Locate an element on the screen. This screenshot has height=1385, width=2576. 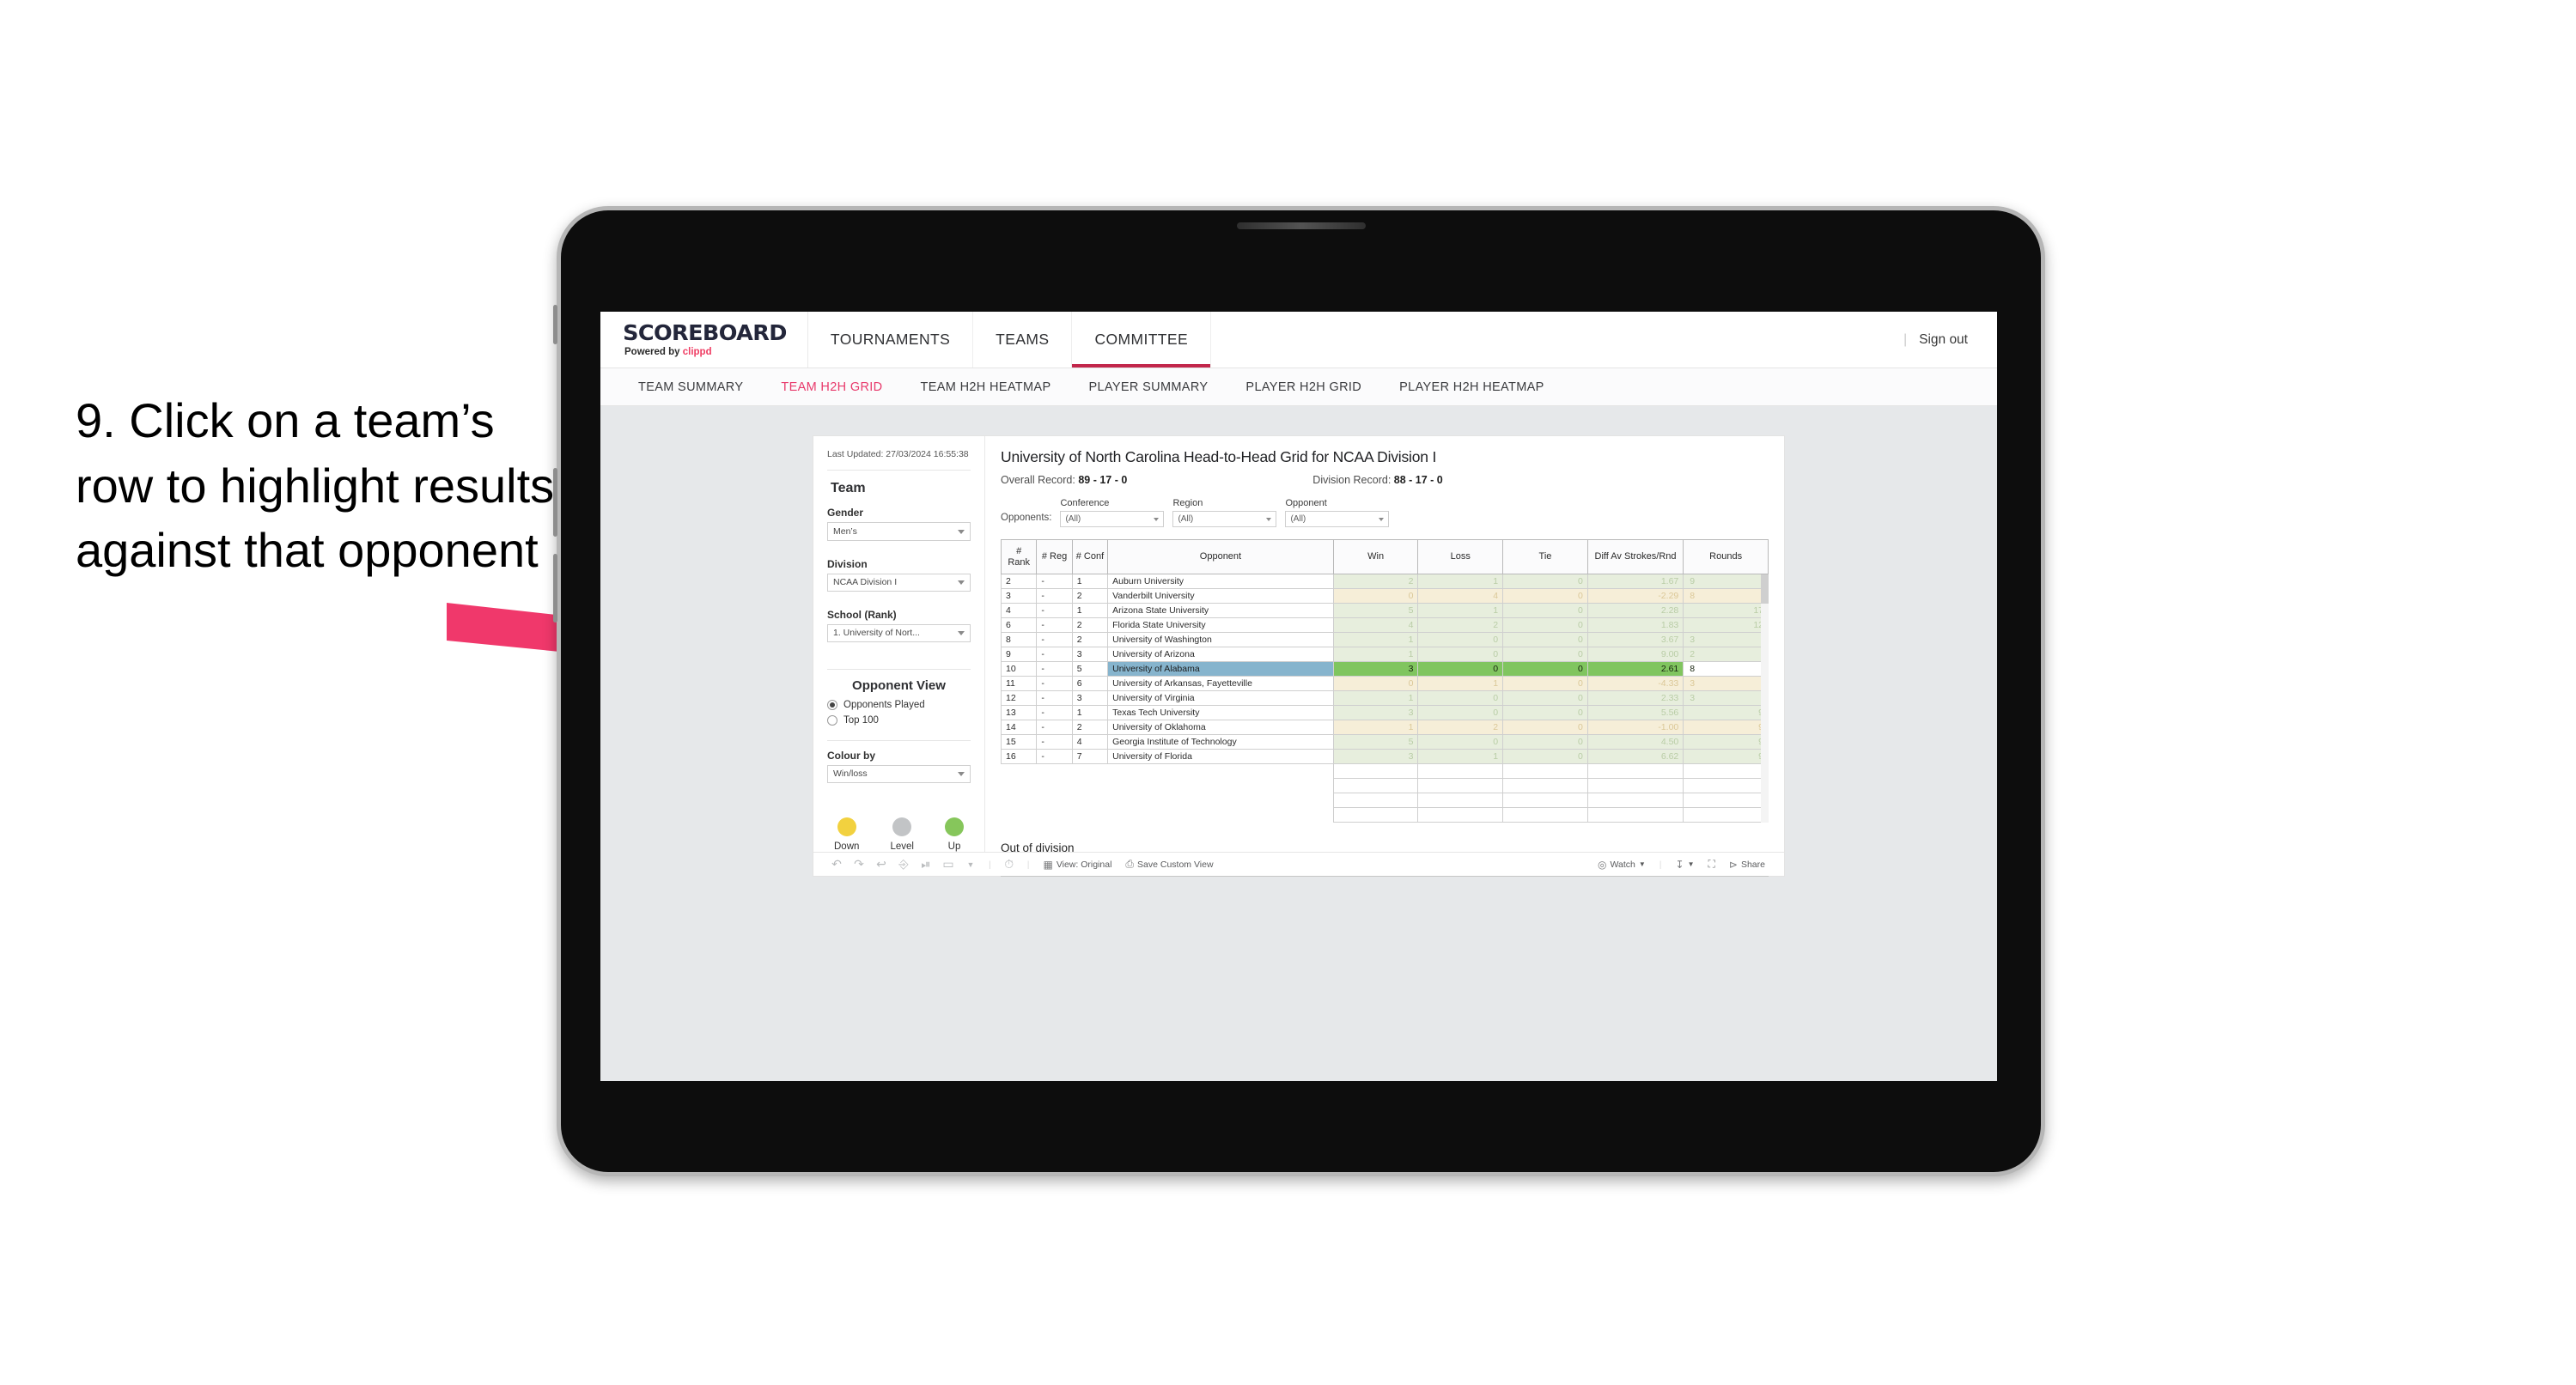
cell-conf: 3 is located at coordinates (1090, 654).